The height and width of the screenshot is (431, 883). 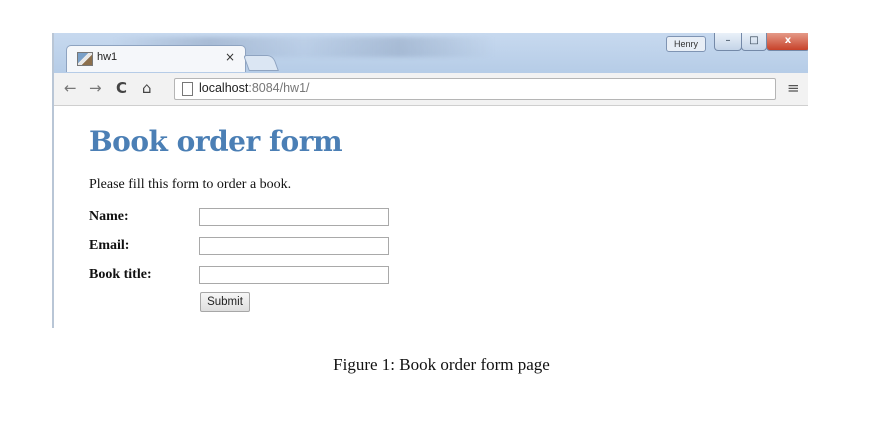 I want to click on figure-caption: Figure 1: Book order form page, so click(x=441, y=364).